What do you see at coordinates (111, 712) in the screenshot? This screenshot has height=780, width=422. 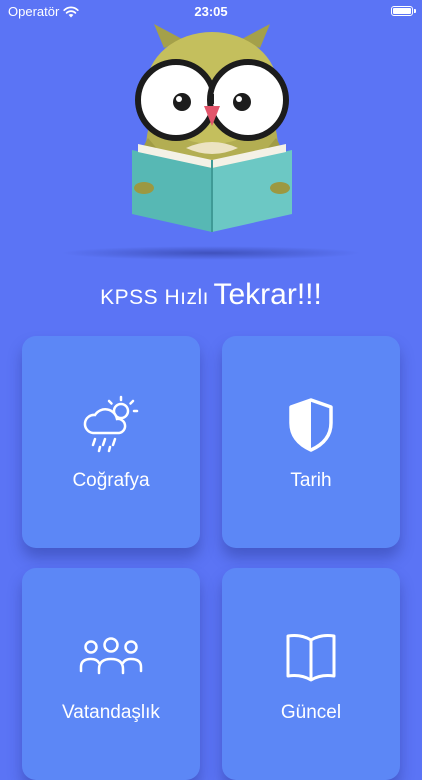 I see `category-label: Vatandaşlık` at bounding box center [111, 712].